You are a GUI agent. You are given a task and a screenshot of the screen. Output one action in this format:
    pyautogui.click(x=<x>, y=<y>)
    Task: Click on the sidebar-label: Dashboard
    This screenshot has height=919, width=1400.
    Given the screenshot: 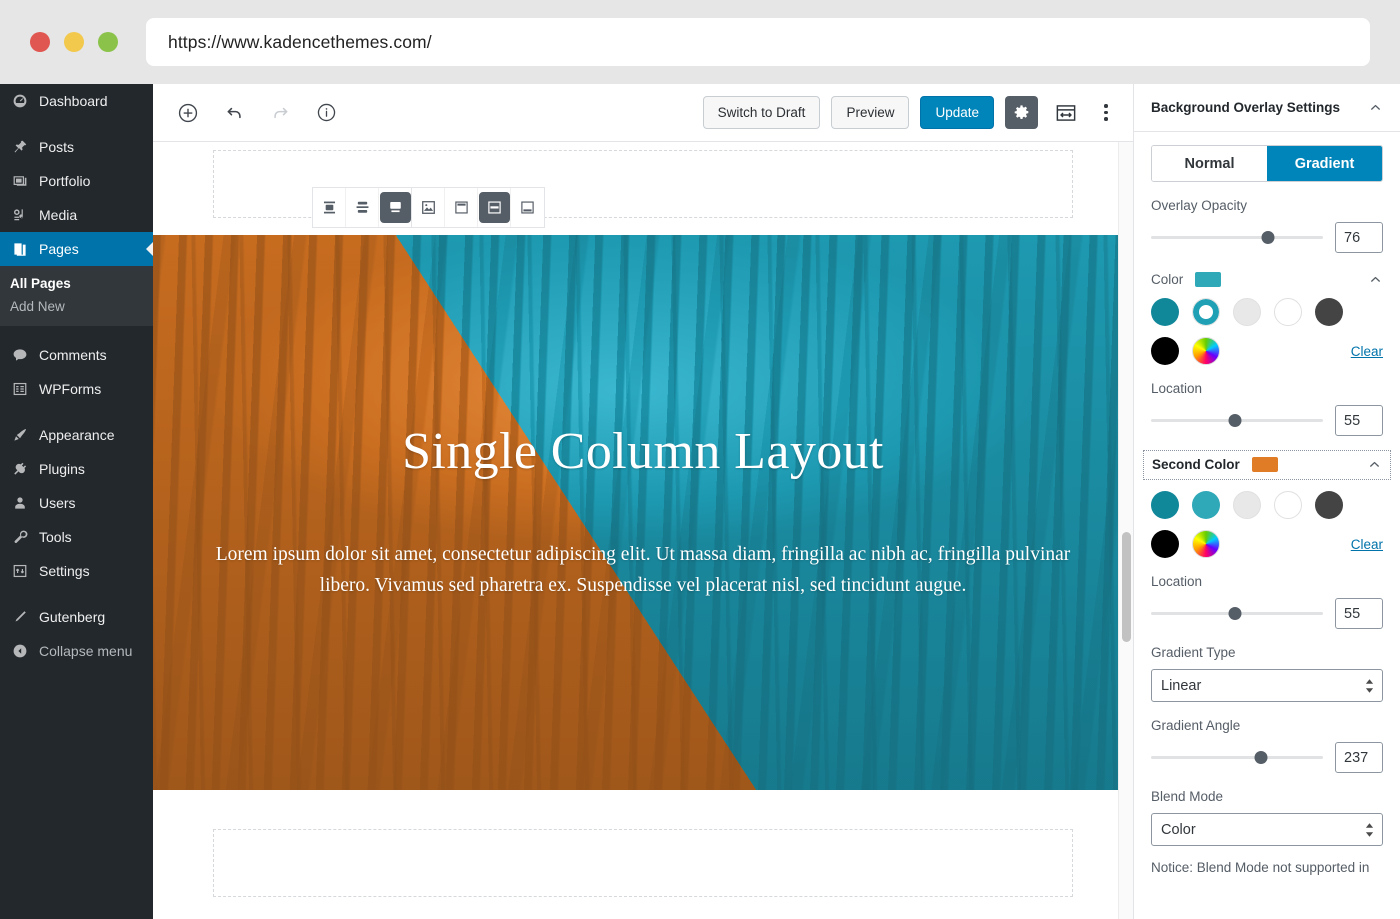 What is the action you would take?
    pyautogui.click(x=73, y=101)
    